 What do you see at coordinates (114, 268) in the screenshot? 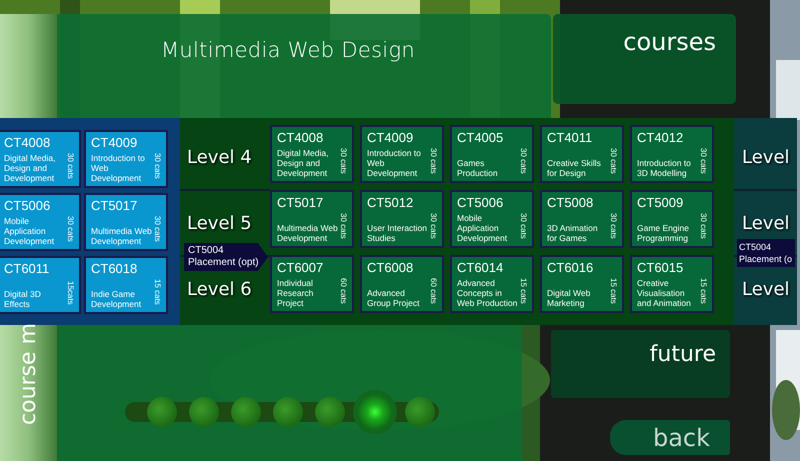
I see `module-code: CT6018` at bounding box center [114, 268].